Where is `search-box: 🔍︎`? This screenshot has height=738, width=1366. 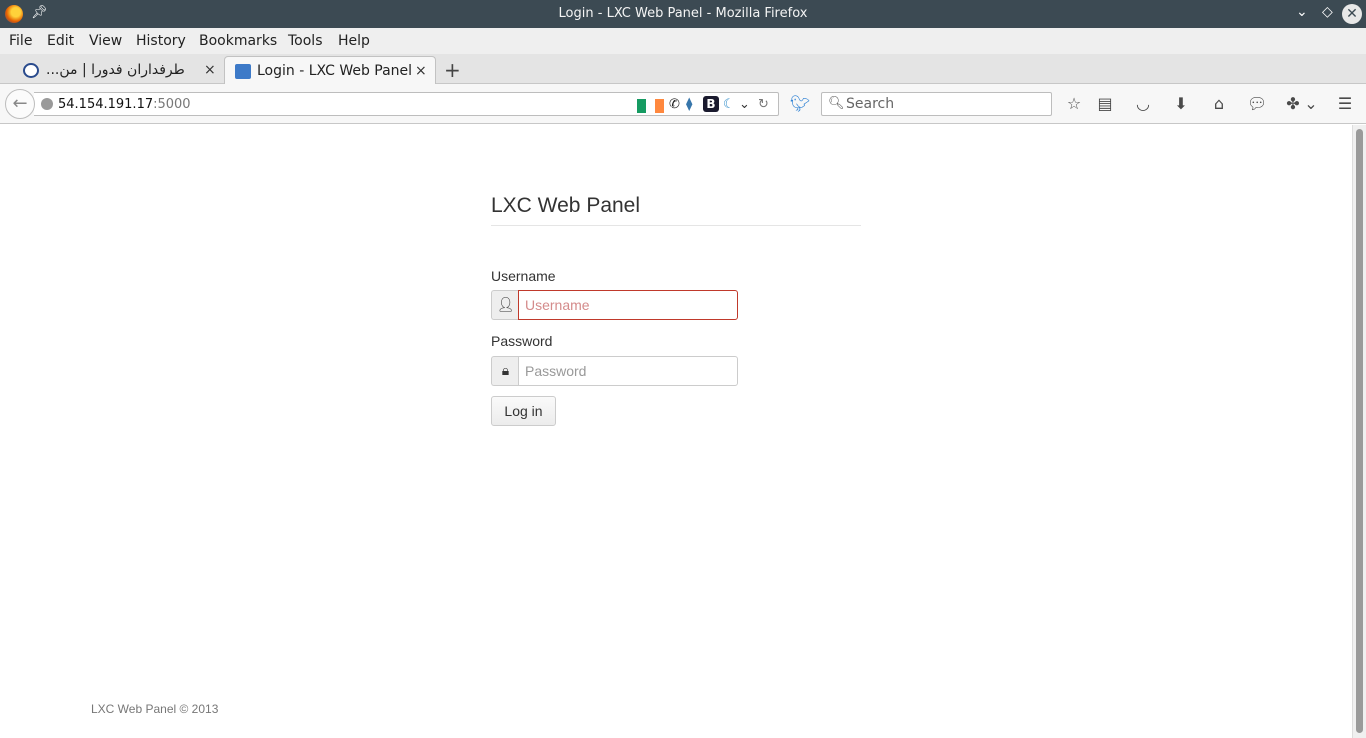
search-box: 🔍︎ is located at coordinates (936, 104).